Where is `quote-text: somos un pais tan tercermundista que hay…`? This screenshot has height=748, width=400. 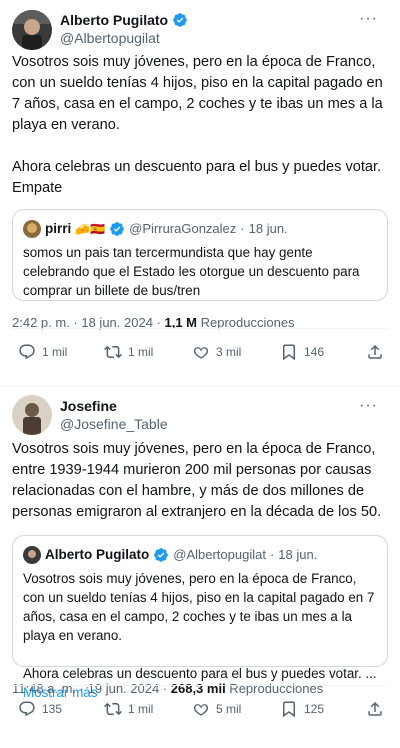
quote-text: somos un pais tan tercermundista que hay… is located at coordinates (191, 271).